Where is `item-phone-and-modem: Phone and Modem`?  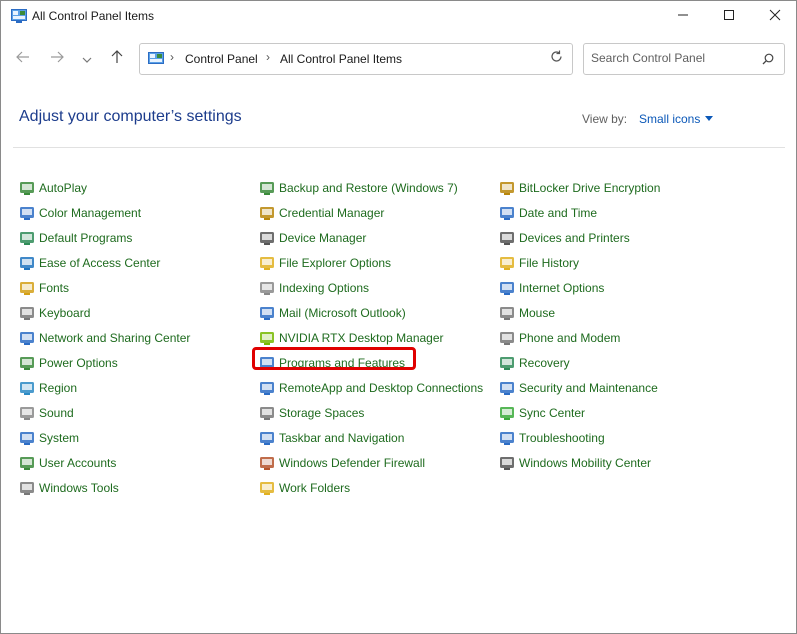
item-phone-and-modem: Phone and Modem is located at coordinates (579, 337).